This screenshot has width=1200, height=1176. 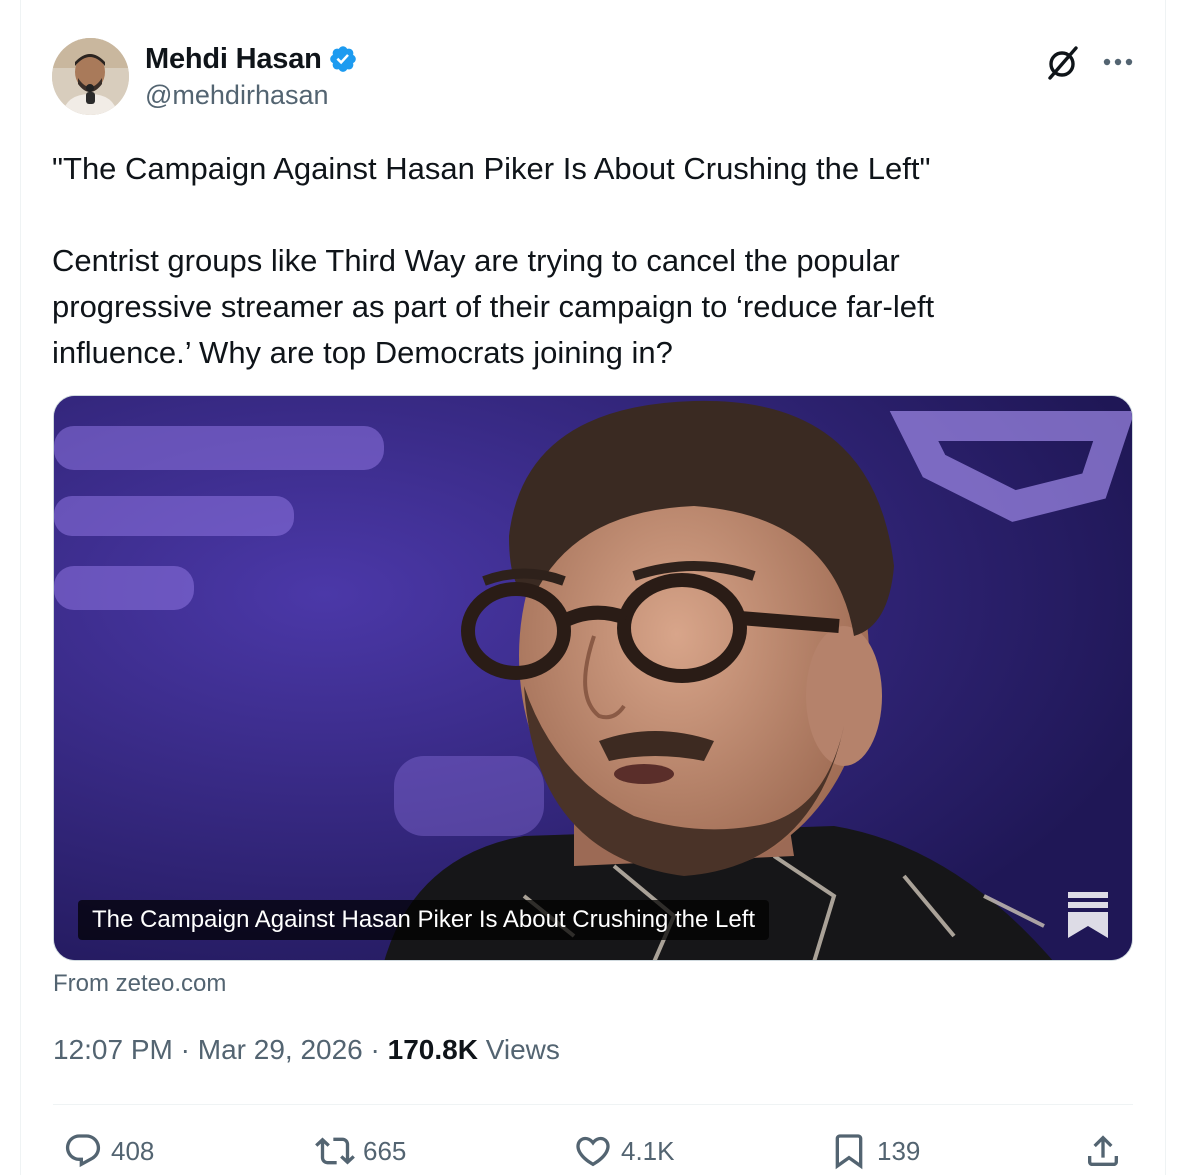 I want to click on substack-icon, so click(x=1088, y=915).